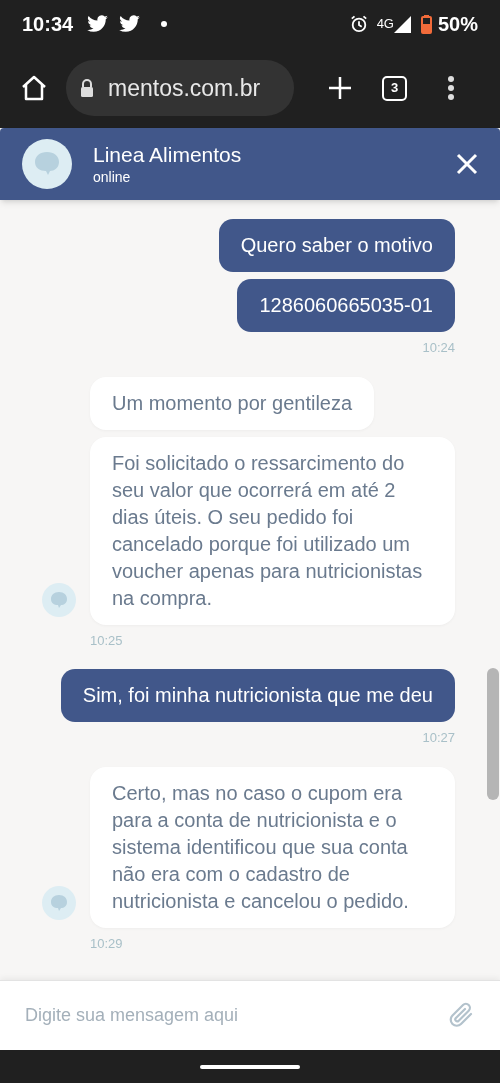  What do you see at coordinates (457, 24) in the screenshot?
I see `battery-percent: 50%` at bounding box center [457, 24].